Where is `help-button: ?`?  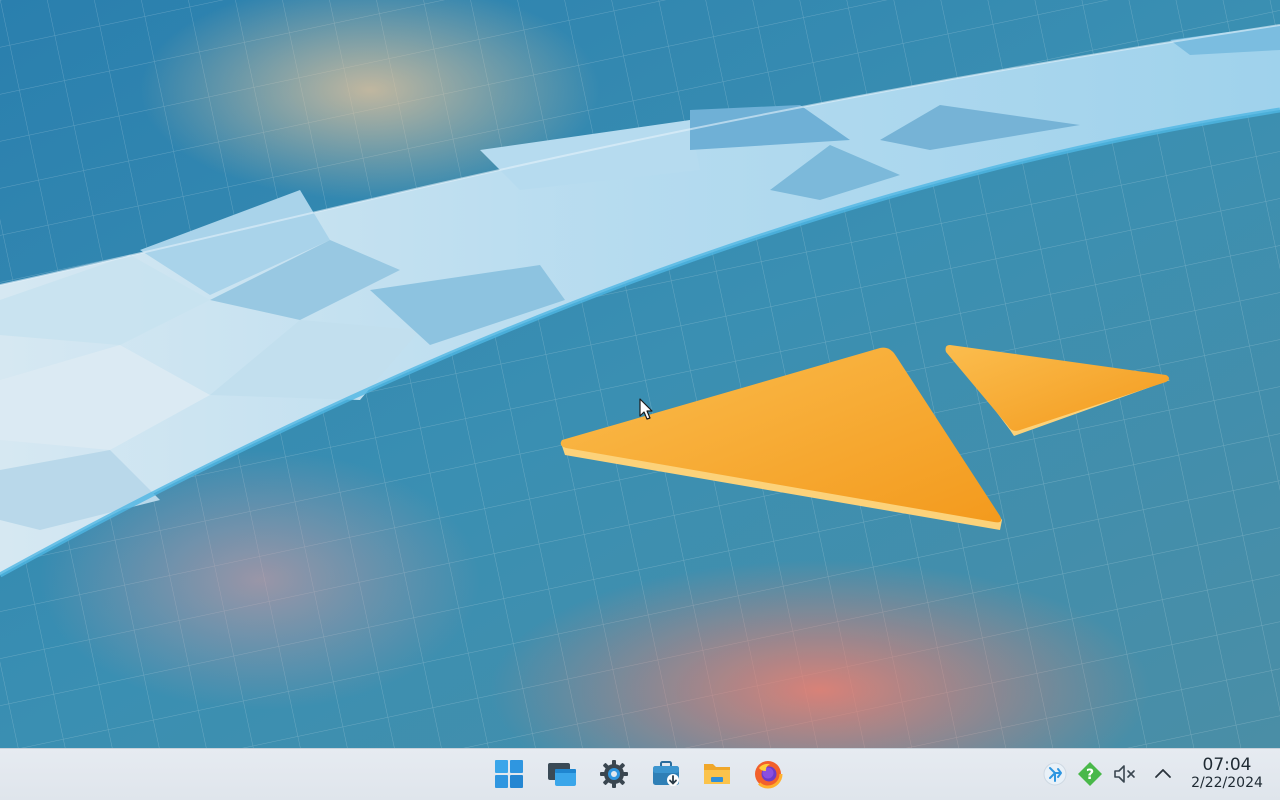 help-button: ? is located at coordinates (1090, 774).